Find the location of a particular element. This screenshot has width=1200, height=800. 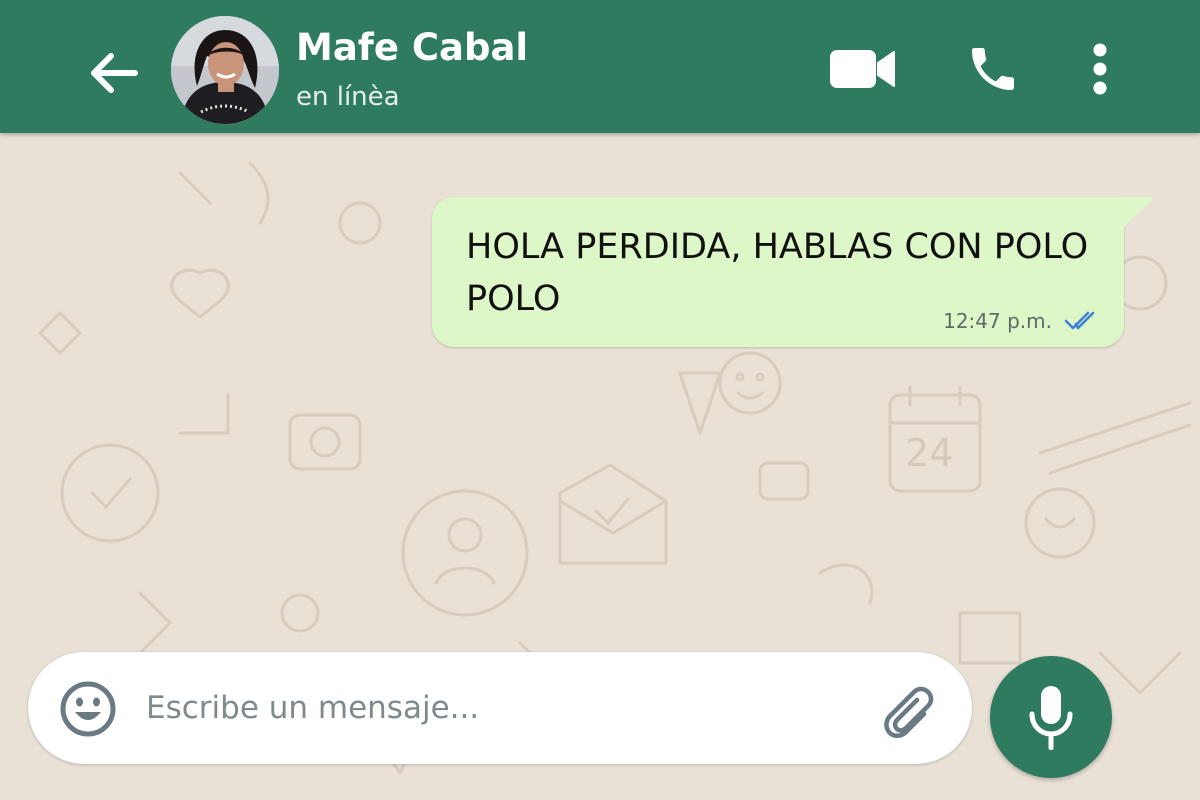

more-vertical-icon is located at coordinates (1100, 69).